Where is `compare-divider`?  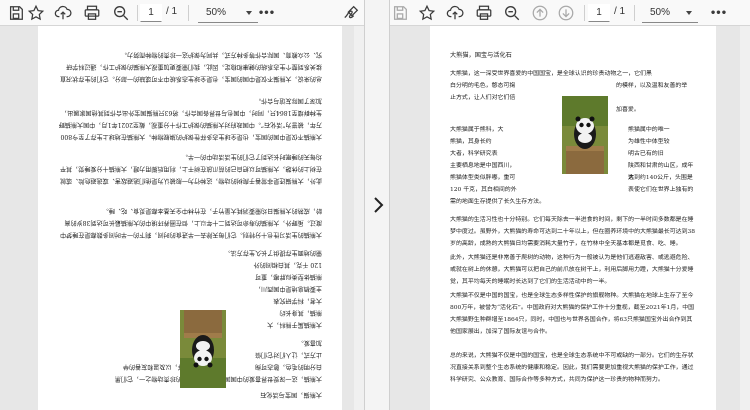
compare-divider is located at coordinates (377, 205).